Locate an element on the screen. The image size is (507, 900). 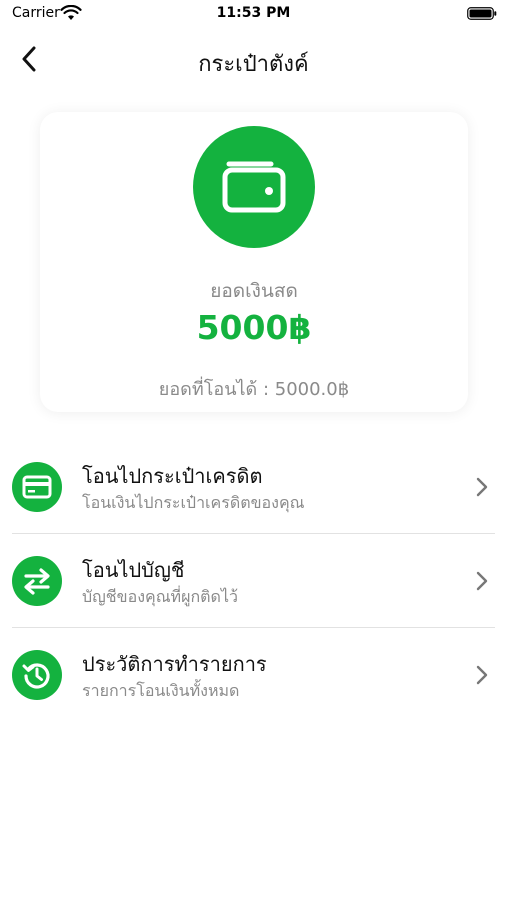
menu-item-title: โอนไปบัญชี is located at coordinates (133, 570).